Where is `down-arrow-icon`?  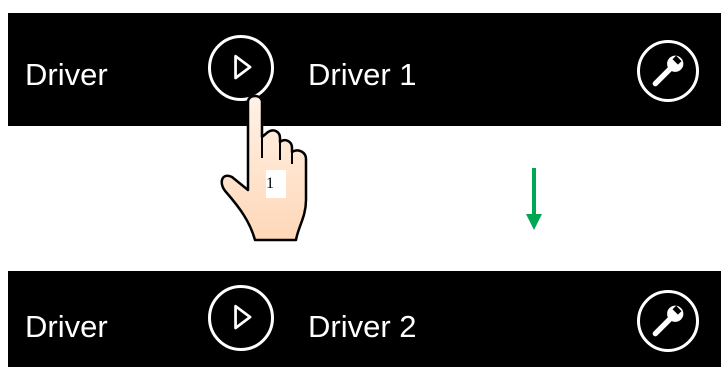 down-arrow-icon is located at coordinates (534, 199).